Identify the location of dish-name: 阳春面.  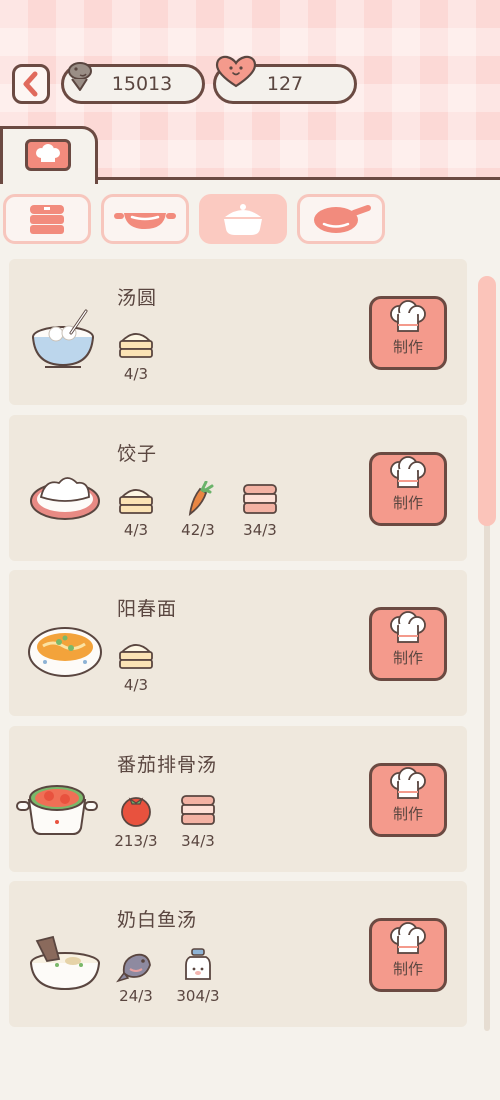
(147, 609).